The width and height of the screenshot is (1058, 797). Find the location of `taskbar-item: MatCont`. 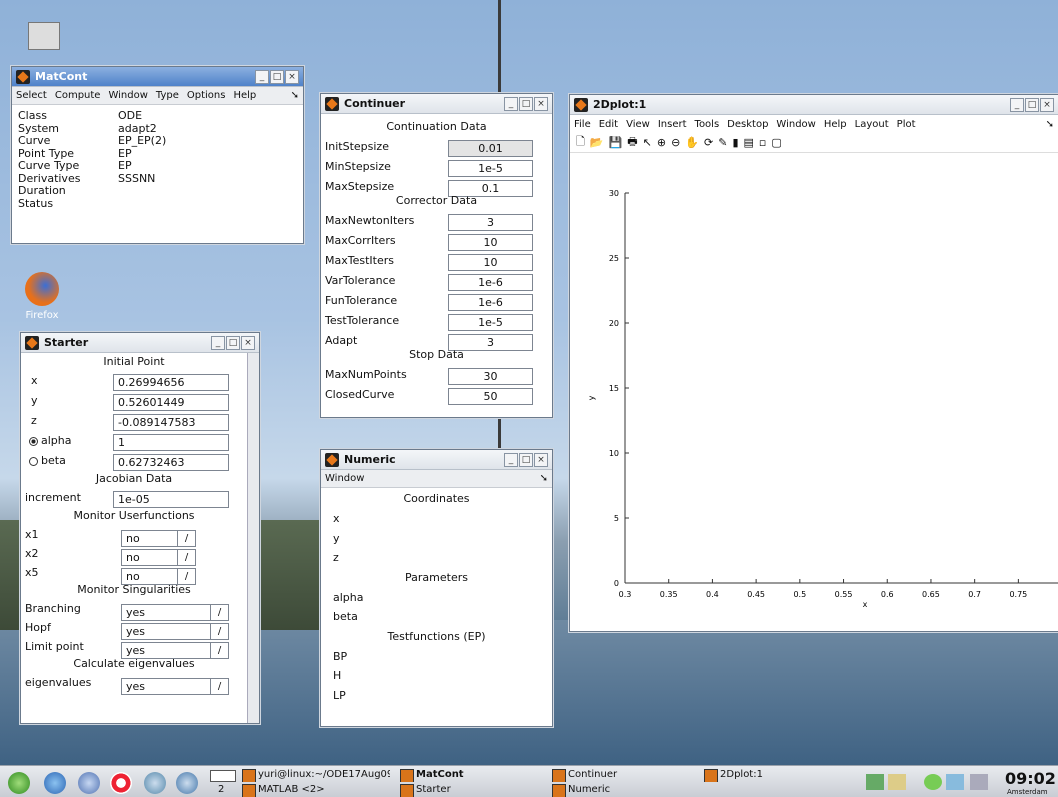

taskbar-item: MatCont is located at coordinates (468, 775).